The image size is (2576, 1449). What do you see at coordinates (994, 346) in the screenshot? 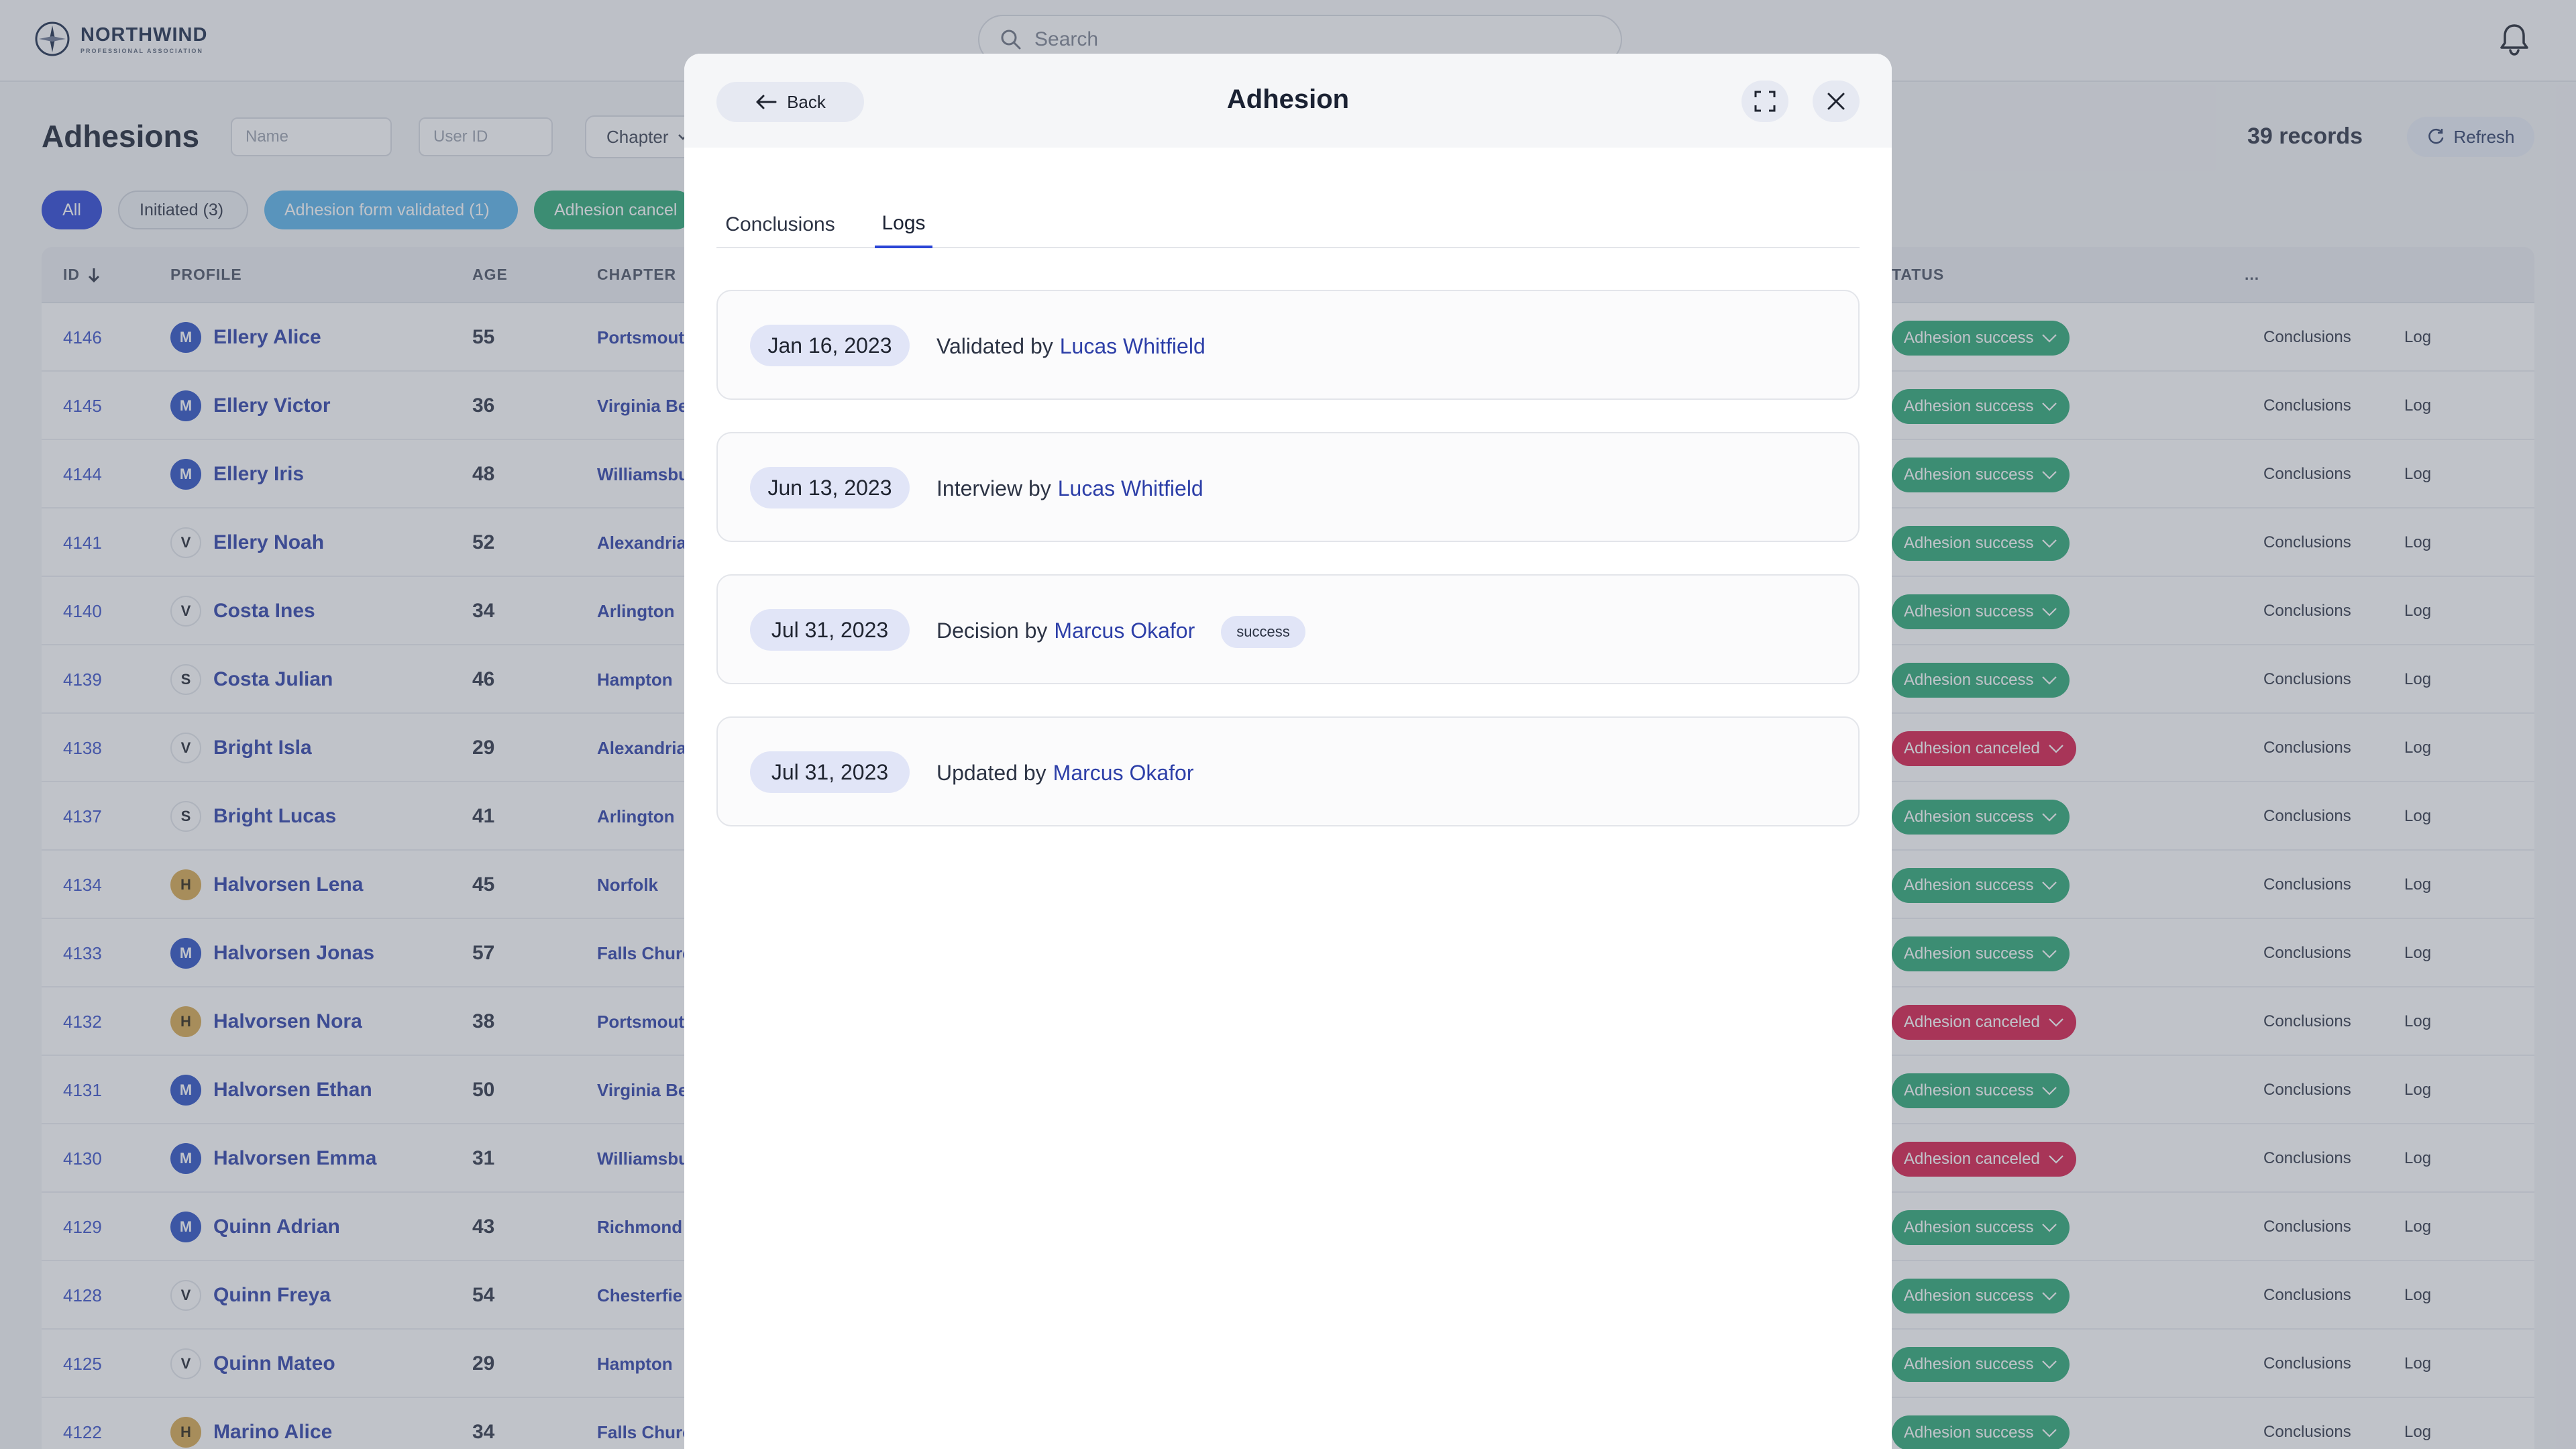
I see `log-action: Validated by` at bounding box center [994, 346].